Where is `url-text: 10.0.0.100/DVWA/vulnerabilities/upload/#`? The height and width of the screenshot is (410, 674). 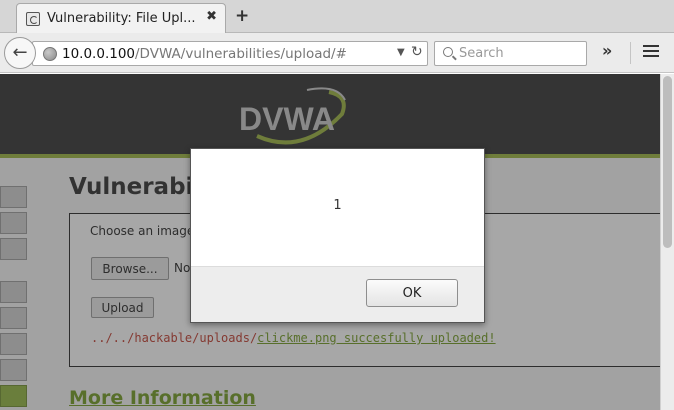
url-text: 10.0.0.100/DVWA/vulnerabilities/upload/# is located at coordinates (204, 54).